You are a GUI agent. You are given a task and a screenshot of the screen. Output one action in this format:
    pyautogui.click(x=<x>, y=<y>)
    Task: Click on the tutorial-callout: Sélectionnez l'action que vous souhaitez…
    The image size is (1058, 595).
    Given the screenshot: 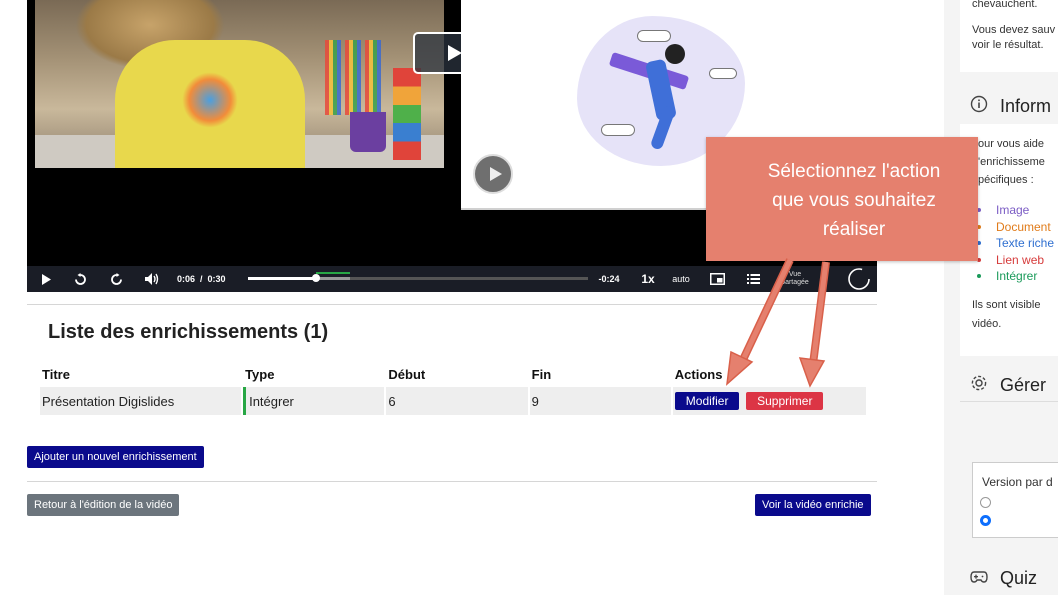 What is the action you would take?
    pyautogui.click(x=842, y=199)
    